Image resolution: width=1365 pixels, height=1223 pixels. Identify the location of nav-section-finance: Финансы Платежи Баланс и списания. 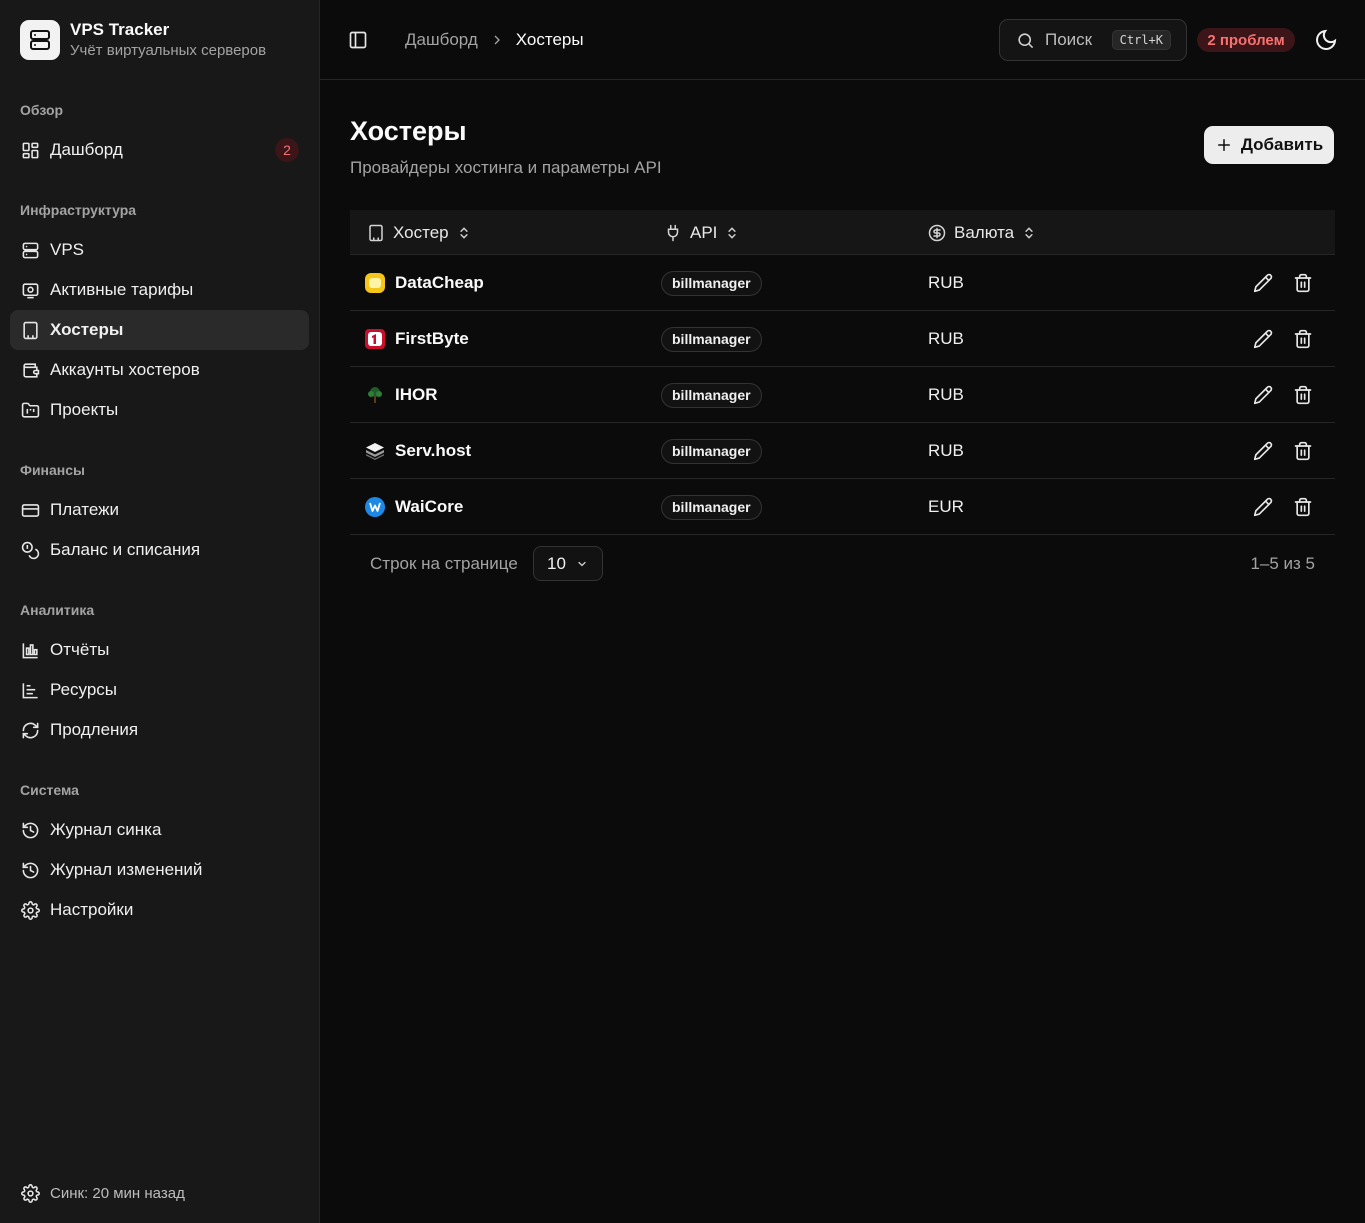
(159, 515).